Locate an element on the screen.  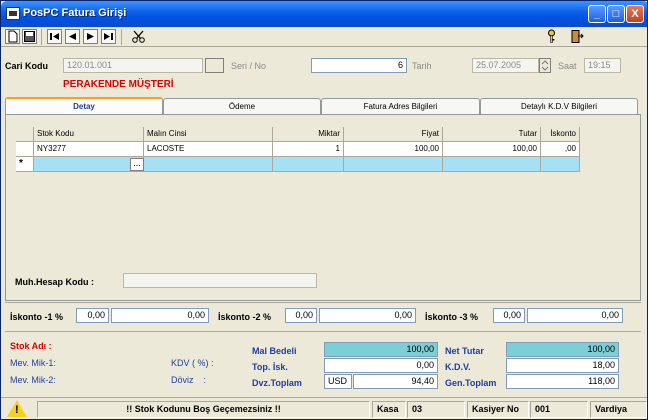
key-icon is located at coordinates (551, 36).